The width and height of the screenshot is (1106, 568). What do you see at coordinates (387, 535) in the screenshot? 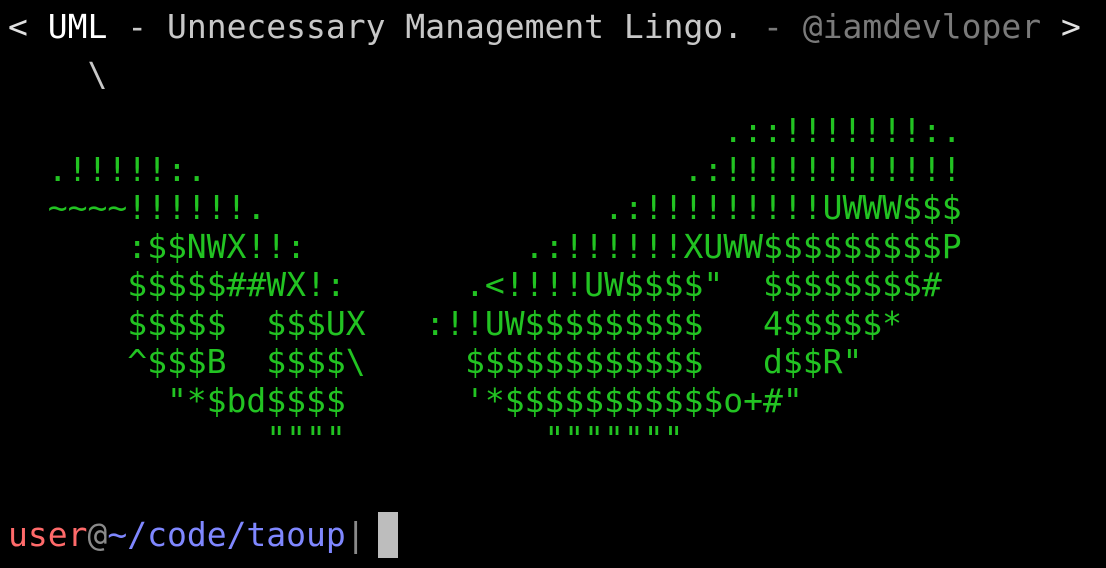
I see `text-cursor` at bounding box center [387, 535].